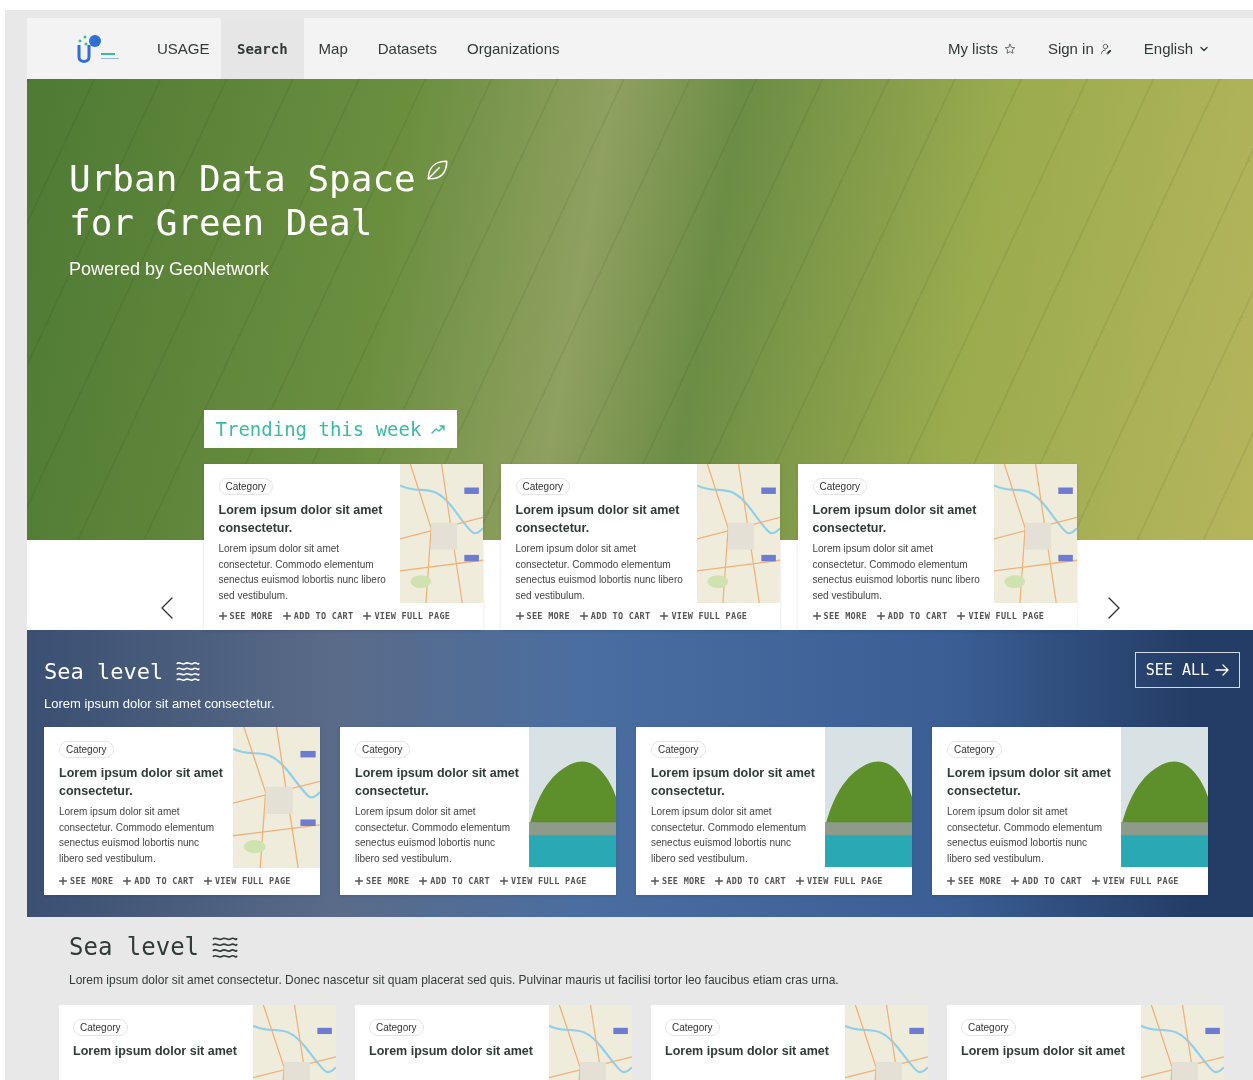  Describe the element at coordinates (262, 48) in the screenshot. I see `nav-tab: Search` at that location.